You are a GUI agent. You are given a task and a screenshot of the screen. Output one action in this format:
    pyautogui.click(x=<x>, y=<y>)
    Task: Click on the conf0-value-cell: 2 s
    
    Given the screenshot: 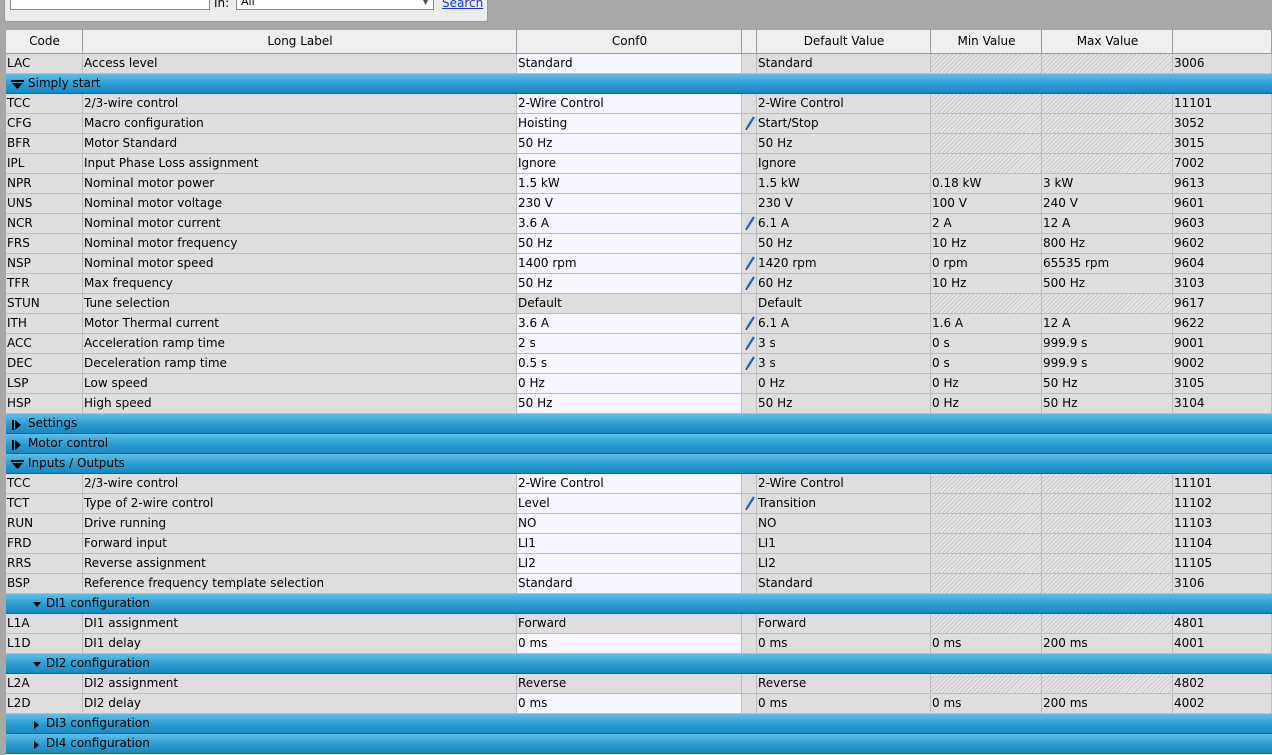 What is the action you would take?
    pyautogui.click(x=629, y=344)
    